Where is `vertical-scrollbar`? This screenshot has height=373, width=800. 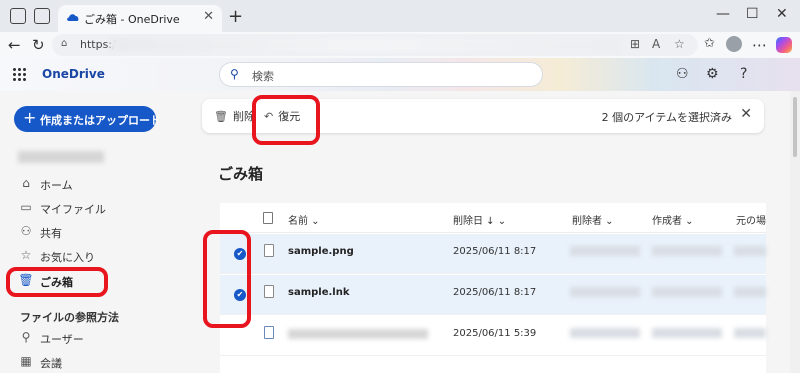
vertical-scrollbar is located at coordinates (795, 232).